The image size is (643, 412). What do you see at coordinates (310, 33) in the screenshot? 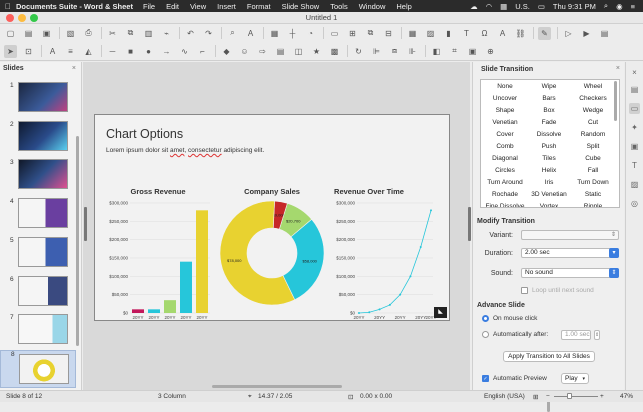
I see `zoom-pan-icon: ◔` at bounding box center [310, 33].